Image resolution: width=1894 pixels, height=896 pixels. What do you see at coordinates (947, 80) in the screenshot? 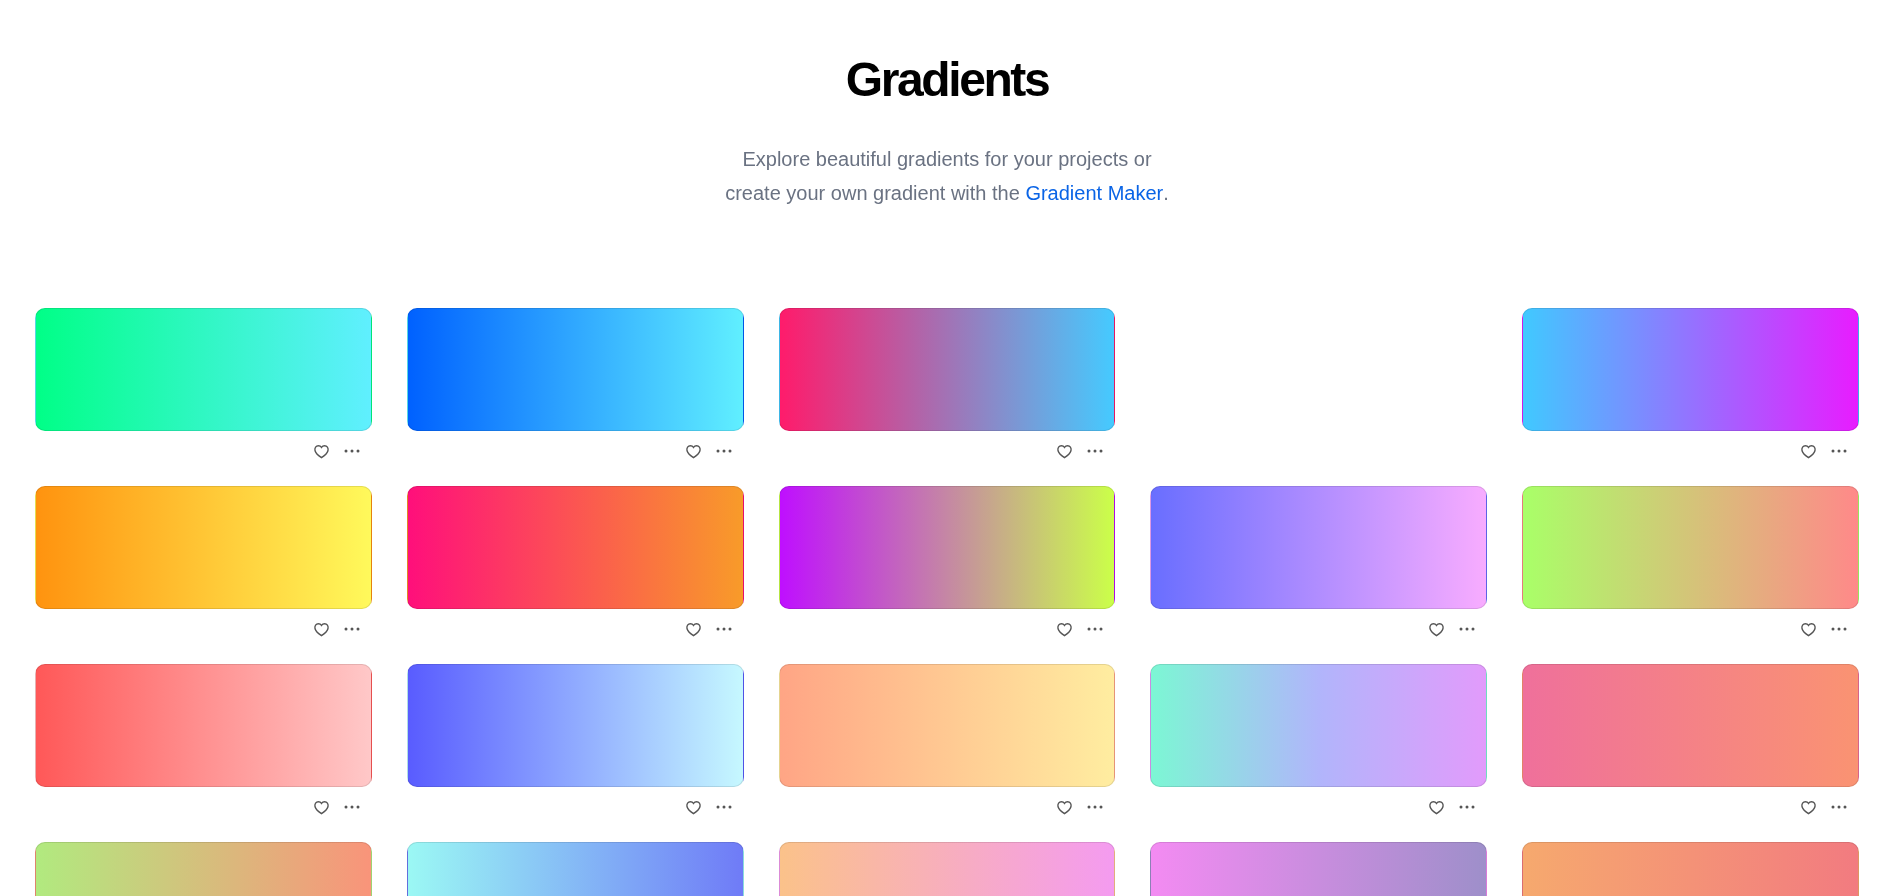
I see `page-title: Gradients` at bounding box center [947, 80].